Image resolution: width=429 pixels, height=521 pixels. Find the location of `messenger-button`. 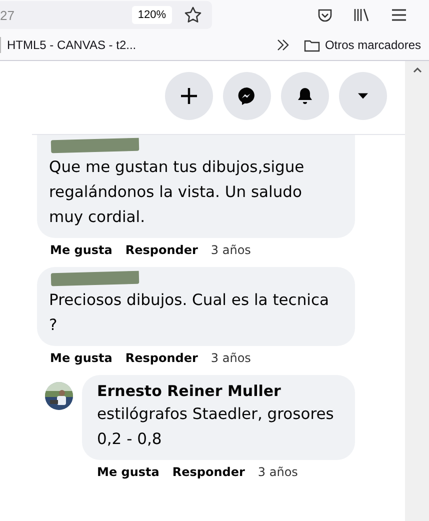

messenger-button is located at coordinates (247, 96).